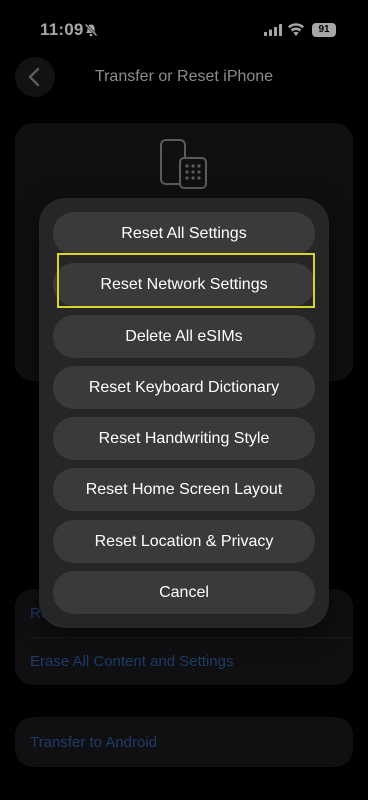  What do you see at coordinates (184, 233) in the screenshot?
I see `reset-all-settings-button: Reset All Settings` at bounding box center [184, 233].